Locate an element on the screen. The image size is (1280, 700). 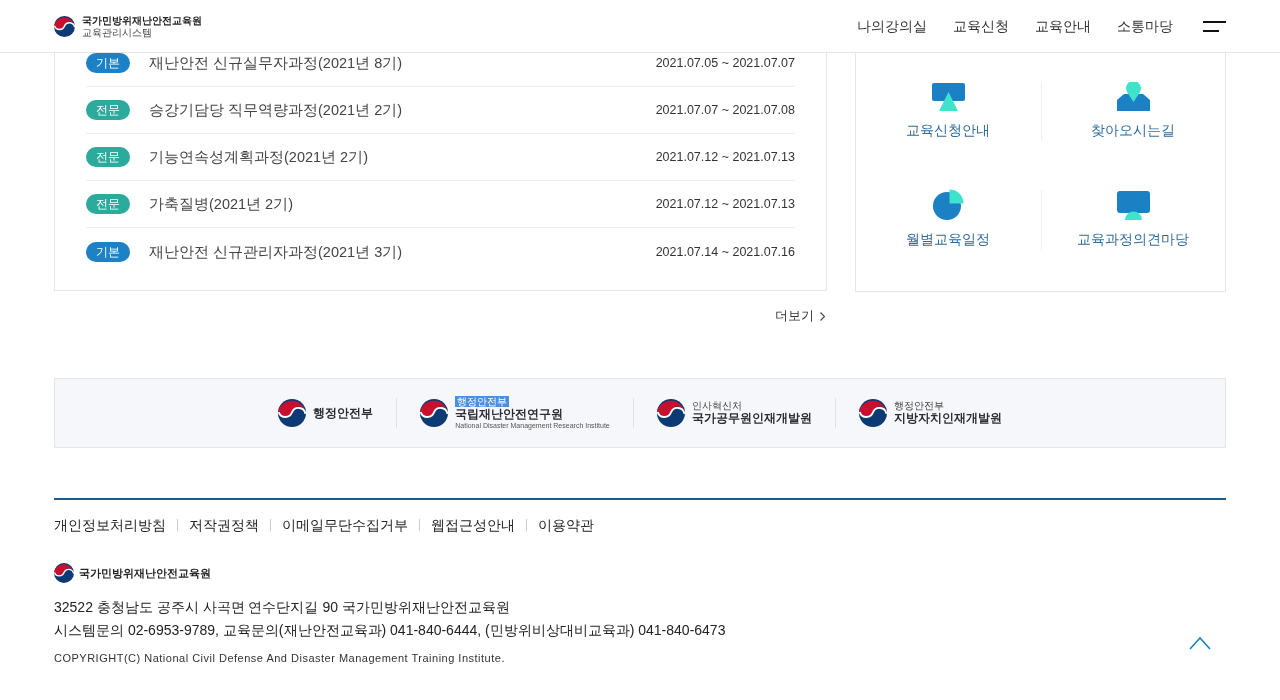
footer-logo-title: 국가민방위재난안전교육원 is located at coordinates (145, 573).